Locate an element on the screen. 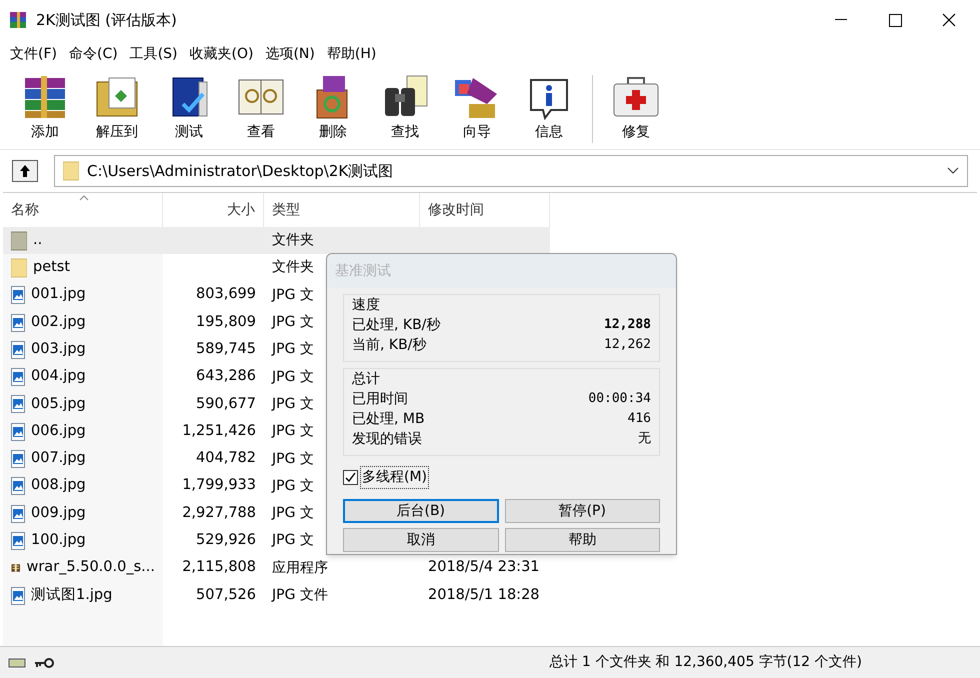  file-name: 009.jpg is located at coordinates (58, 513).